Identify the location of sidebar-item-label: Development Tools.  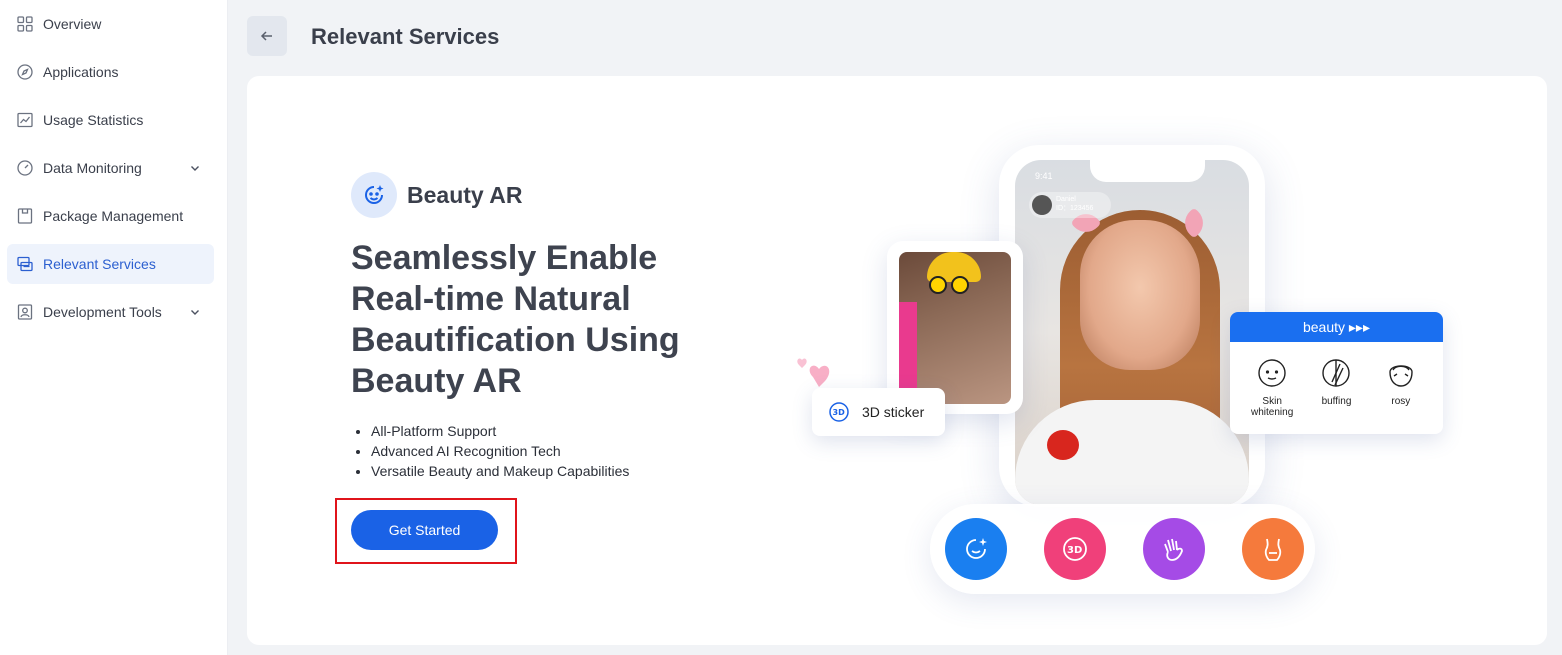
(102, 312).